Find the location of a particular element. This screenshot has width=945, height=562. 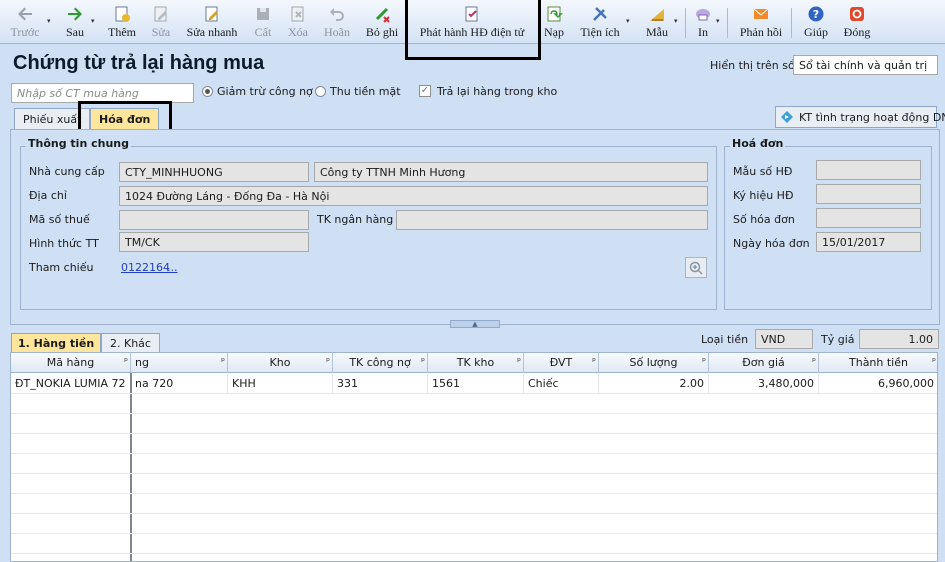

warehouse-cell: KHH is located at coordinates (280, 383).